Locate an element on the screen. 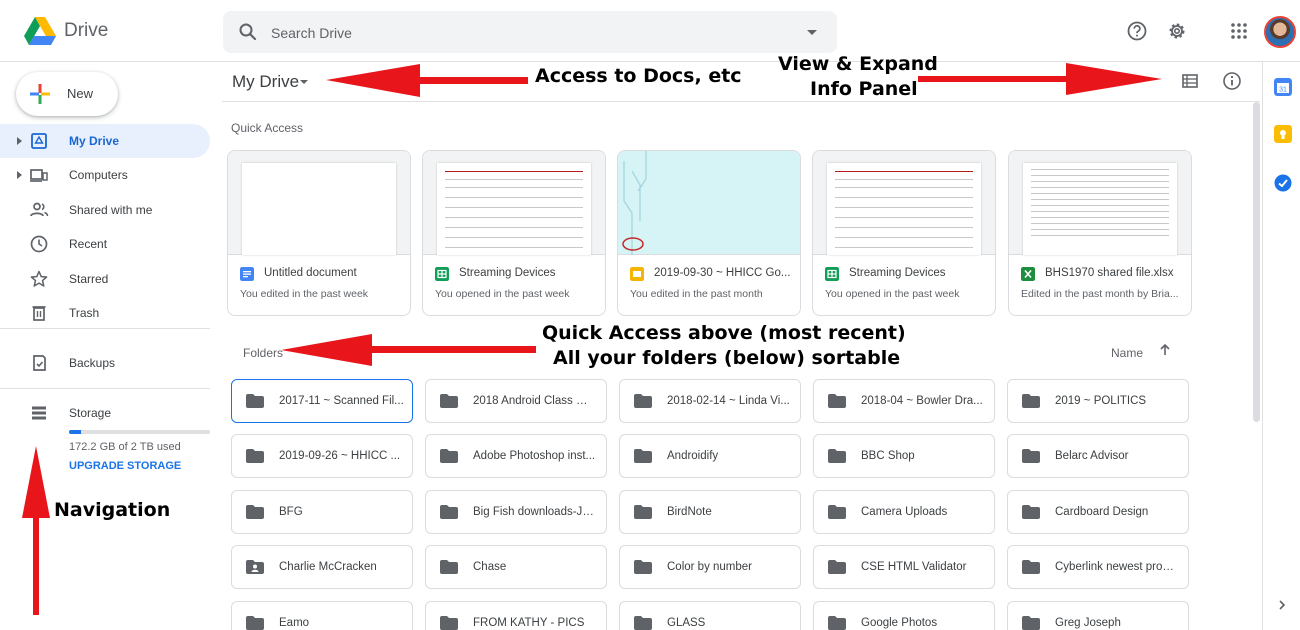  search-input is located at coordinates (521, 33).